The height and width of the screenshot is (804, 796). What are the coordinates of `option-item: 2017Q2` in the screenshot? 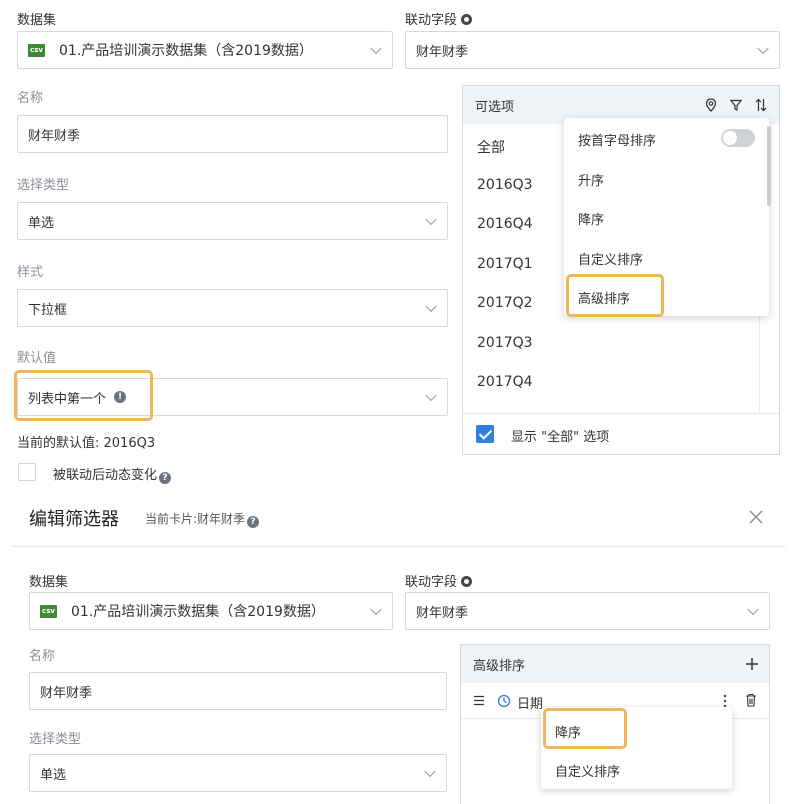 It's located at (505, 303).